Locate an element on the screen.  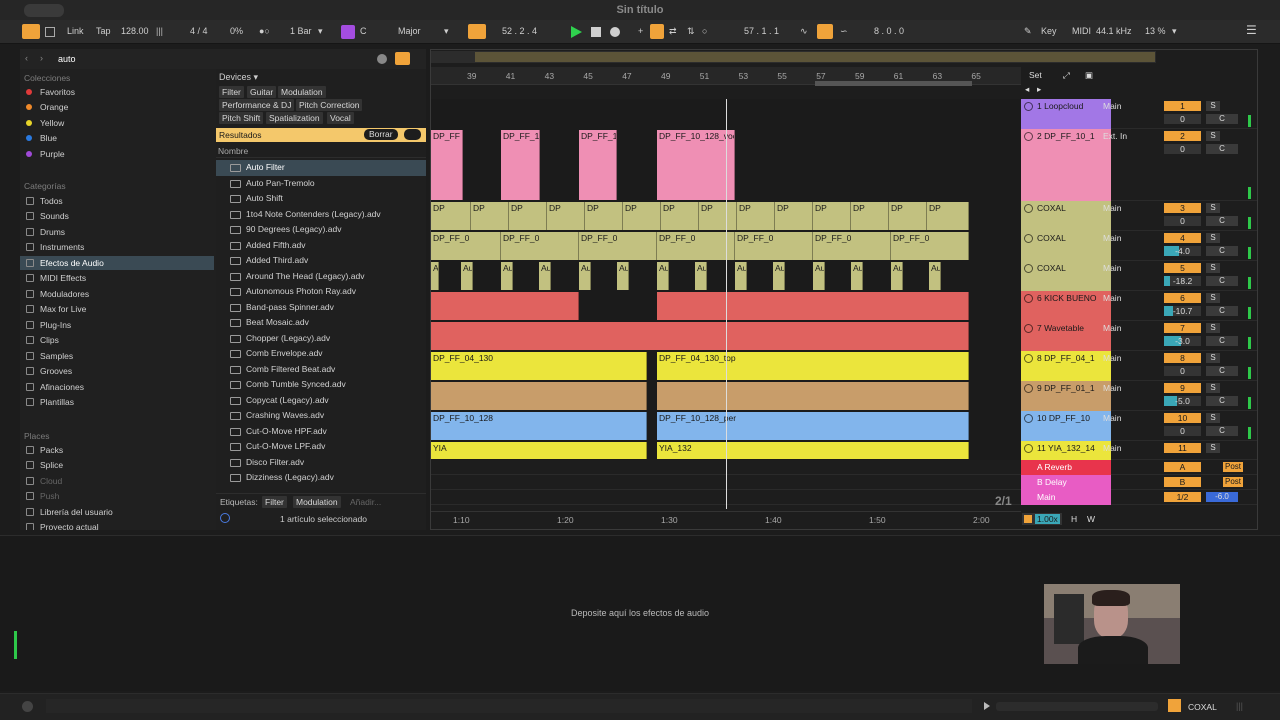
category-grooves: Grooves is located at coordinates (117, 371).